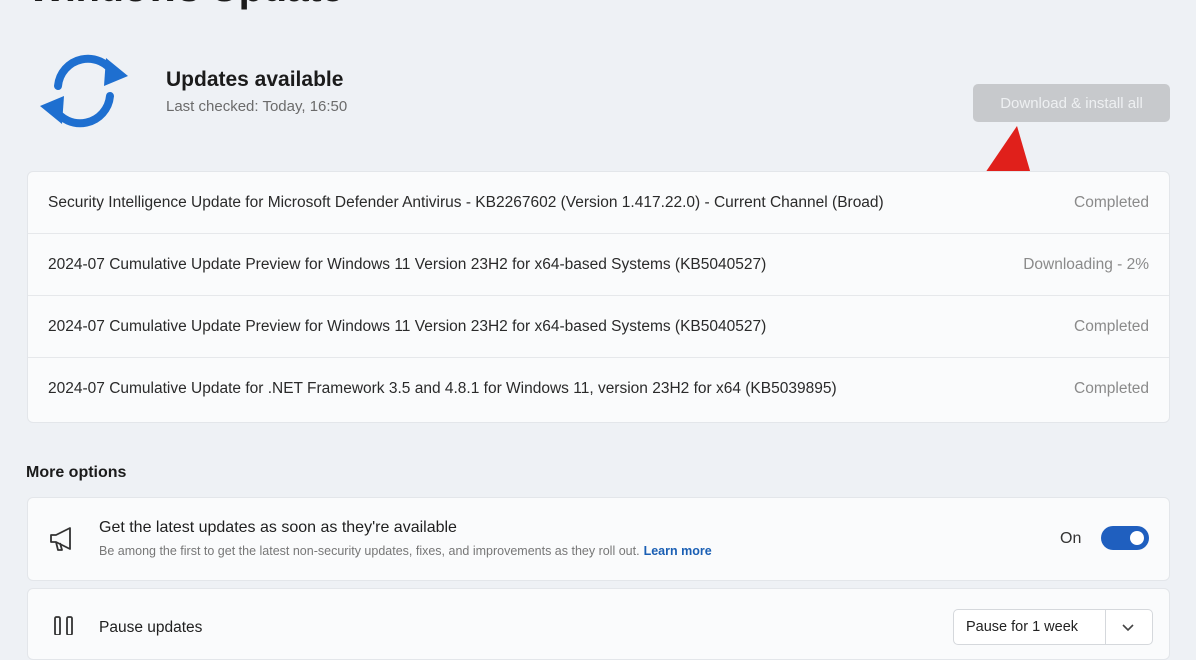 Image resolution: width=1196 pixels, height=660 pixels. Describe the element at coordinates (76, 472) in the screenshot. I see `more-options-heading: More options` at that location.